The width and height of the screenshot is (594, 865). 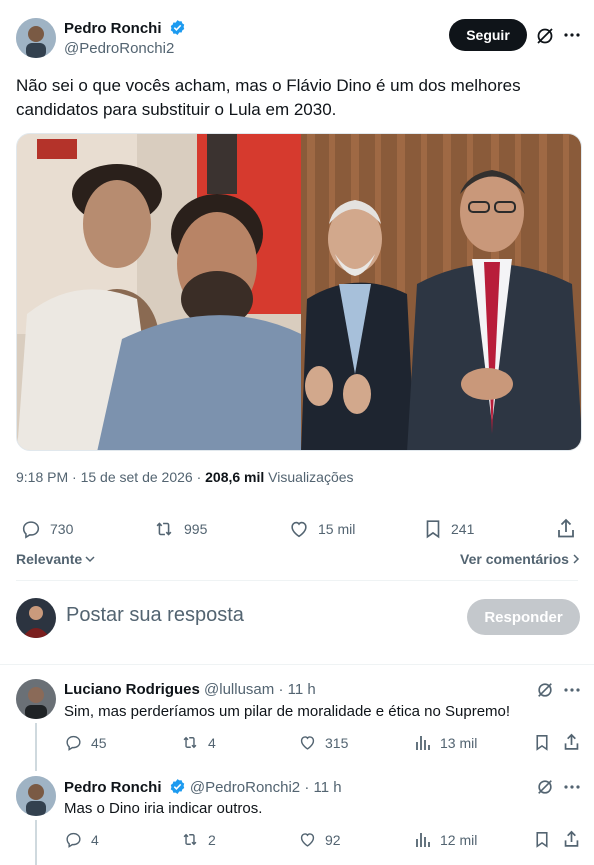 I want to click on repost-button: 2, so click(x=198, y=839).